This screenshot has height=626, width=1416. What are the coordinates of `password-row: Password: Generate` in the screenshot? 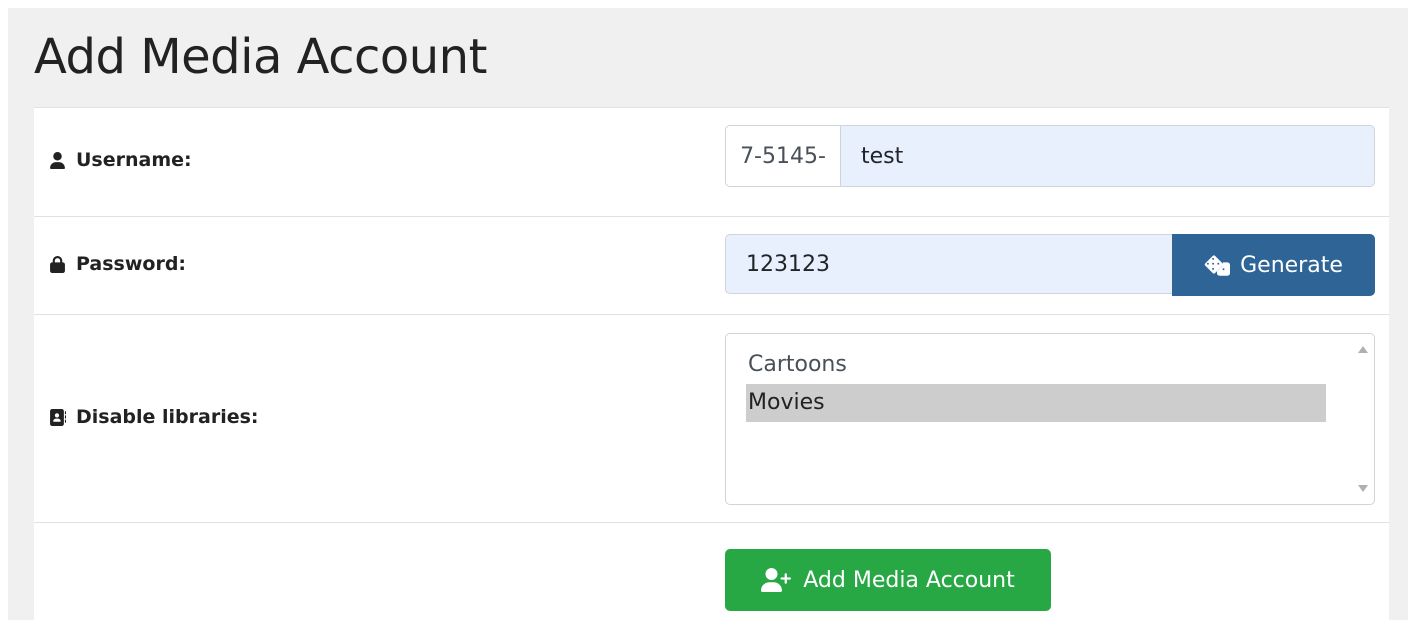 It's located at (711, 266).